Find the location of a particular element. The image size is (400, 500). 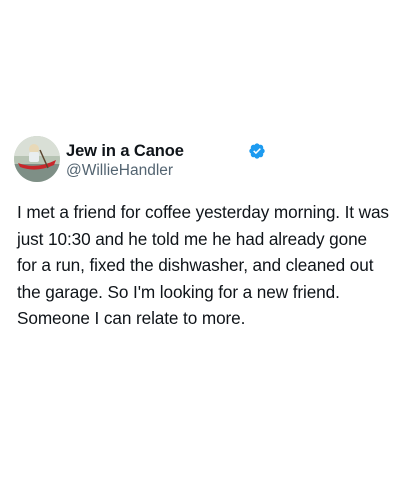

profile-photo-canoe is located at coordinates (37, 159).